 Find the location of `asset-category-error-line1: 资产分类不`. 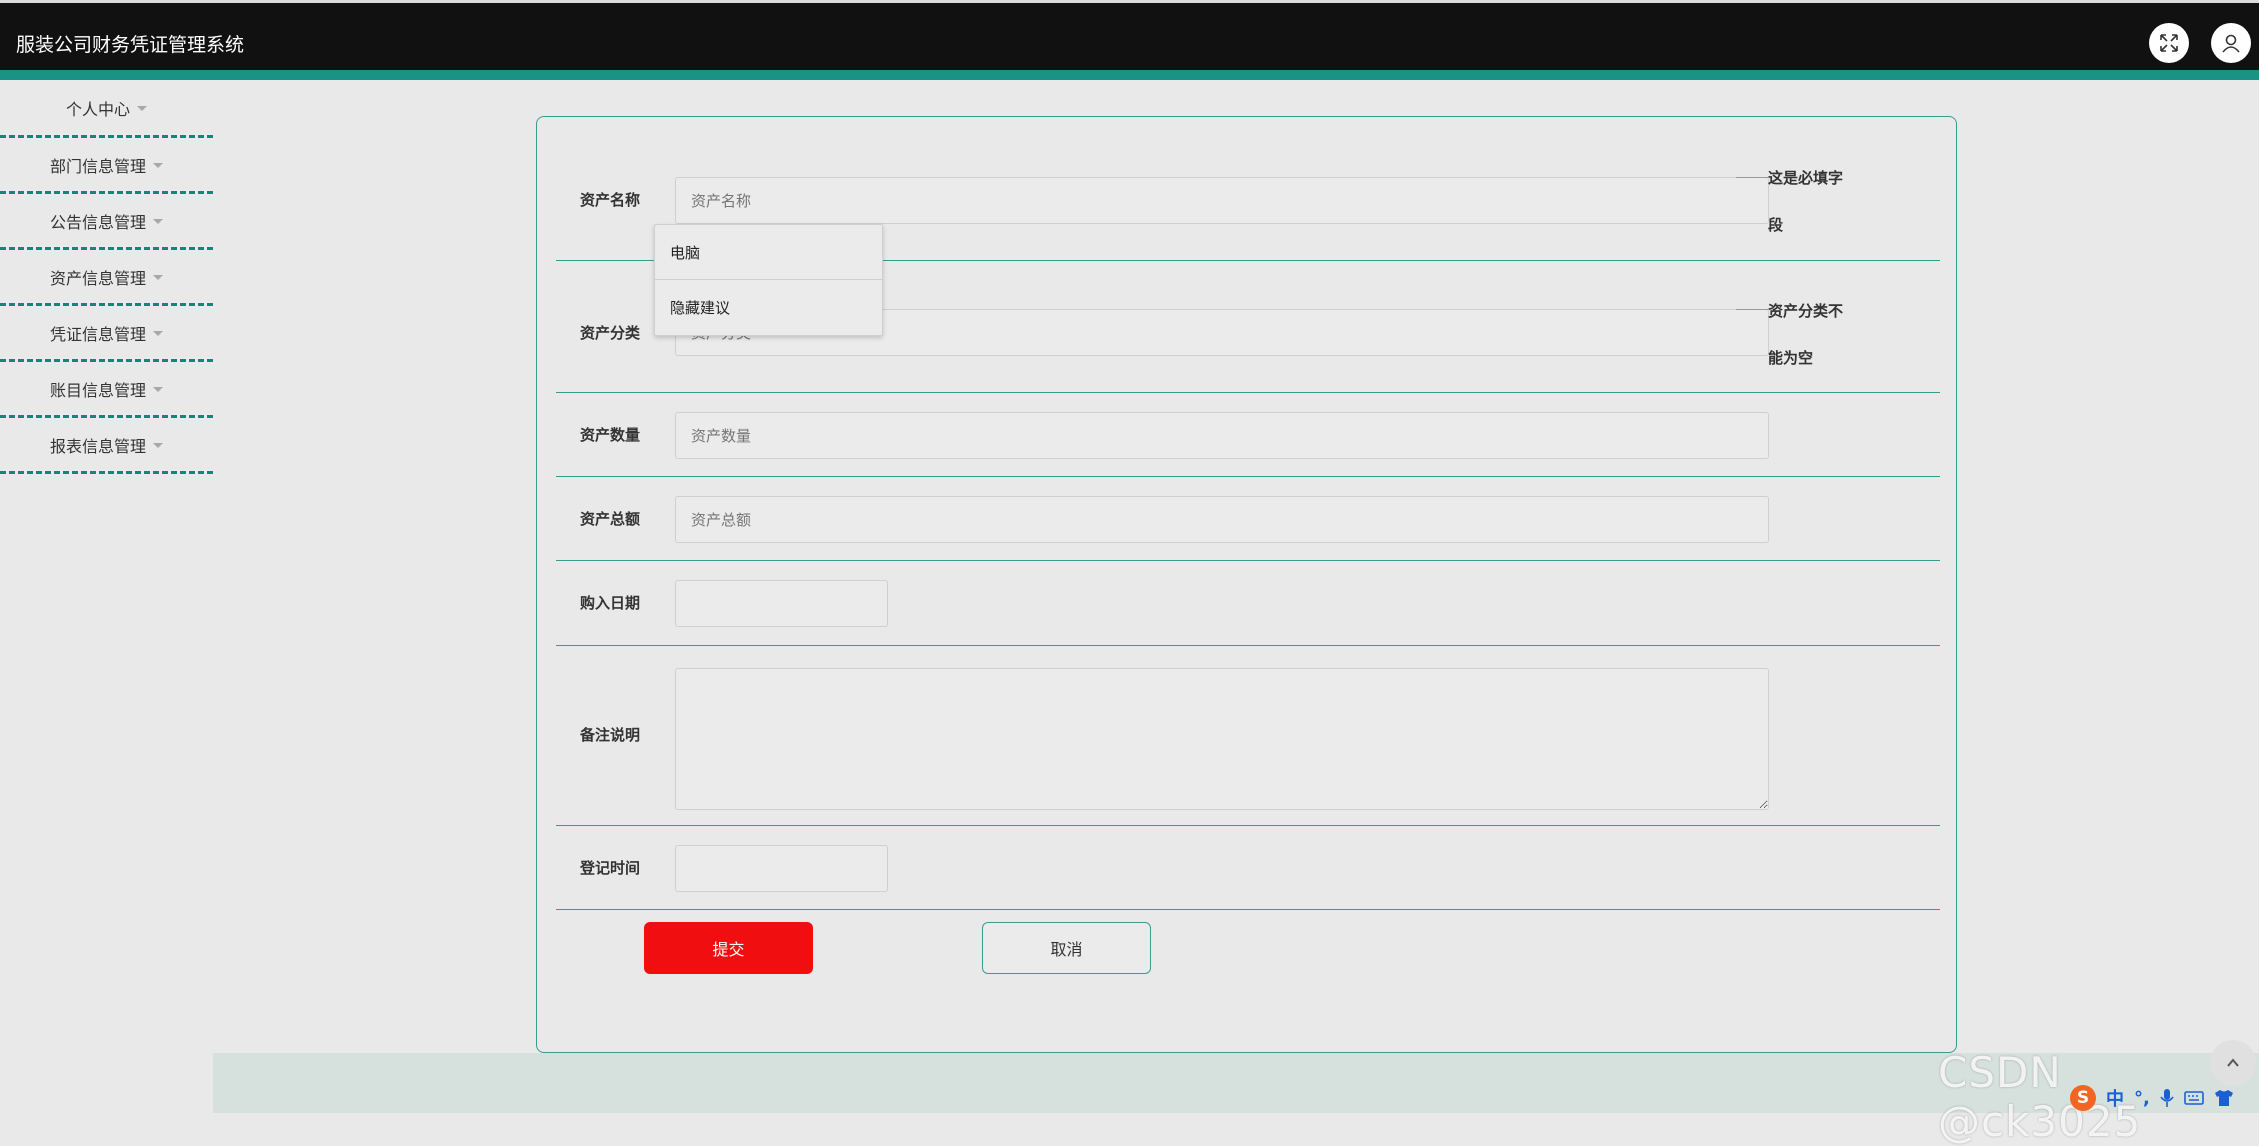

asset-category-error-line1: 资产分类不 is located at coordinates (1806, 311).